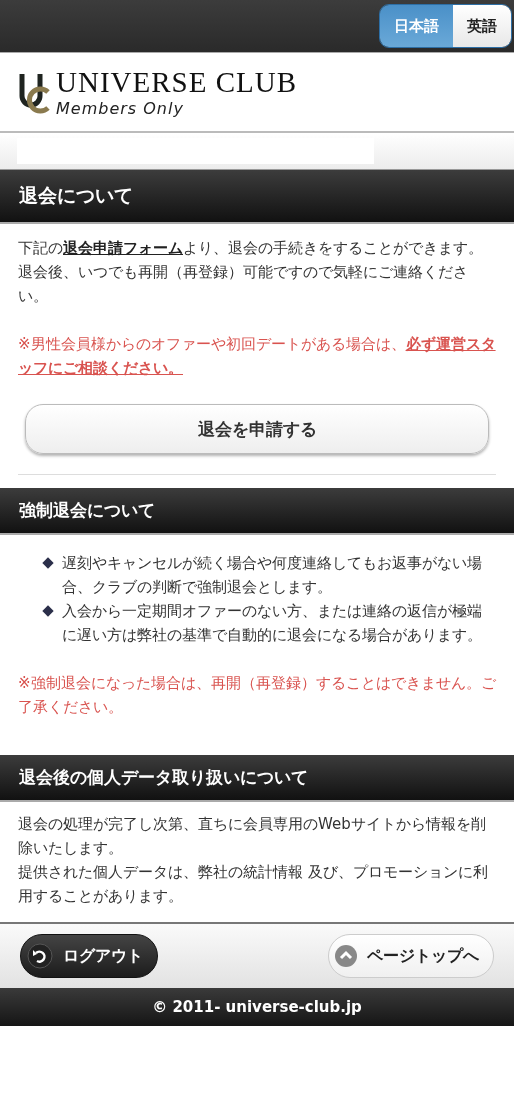  What do you see at coordinates (257, 356) in the screenshot?
I see `warning-note: ※男性会員様からのオファーや初回デートがある場合は、必ず運営スタッフにご相談ください。` at bounding box center [257, 356].